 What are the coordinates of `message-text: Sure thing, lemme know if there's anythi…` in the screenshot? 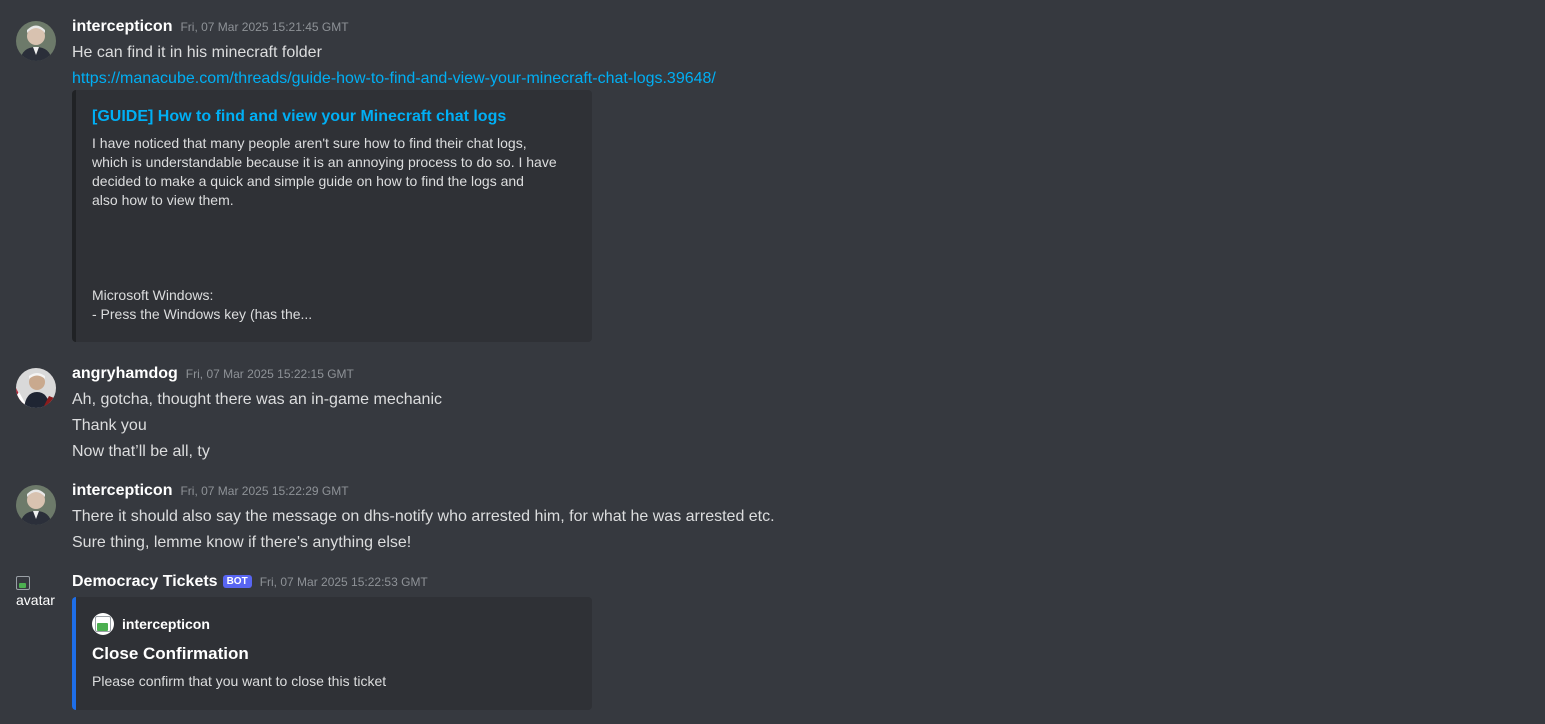 It's located at (242, 542).